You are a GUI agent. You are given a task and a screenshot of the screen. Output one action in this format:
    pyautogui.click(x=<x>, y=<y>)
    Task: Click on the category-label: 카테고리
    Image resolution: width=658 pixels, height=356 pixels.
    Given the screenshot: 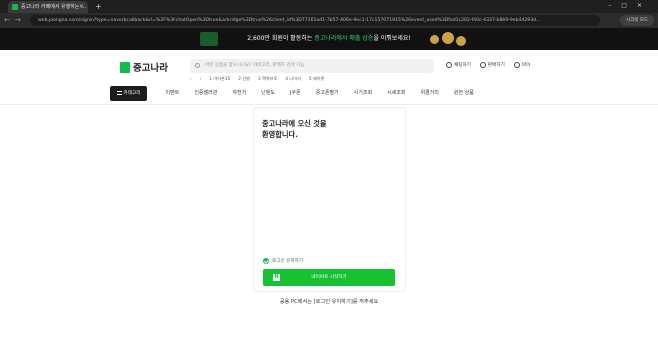 What is the action you would take?
    pyautogui.click(x=132, y=93)
    